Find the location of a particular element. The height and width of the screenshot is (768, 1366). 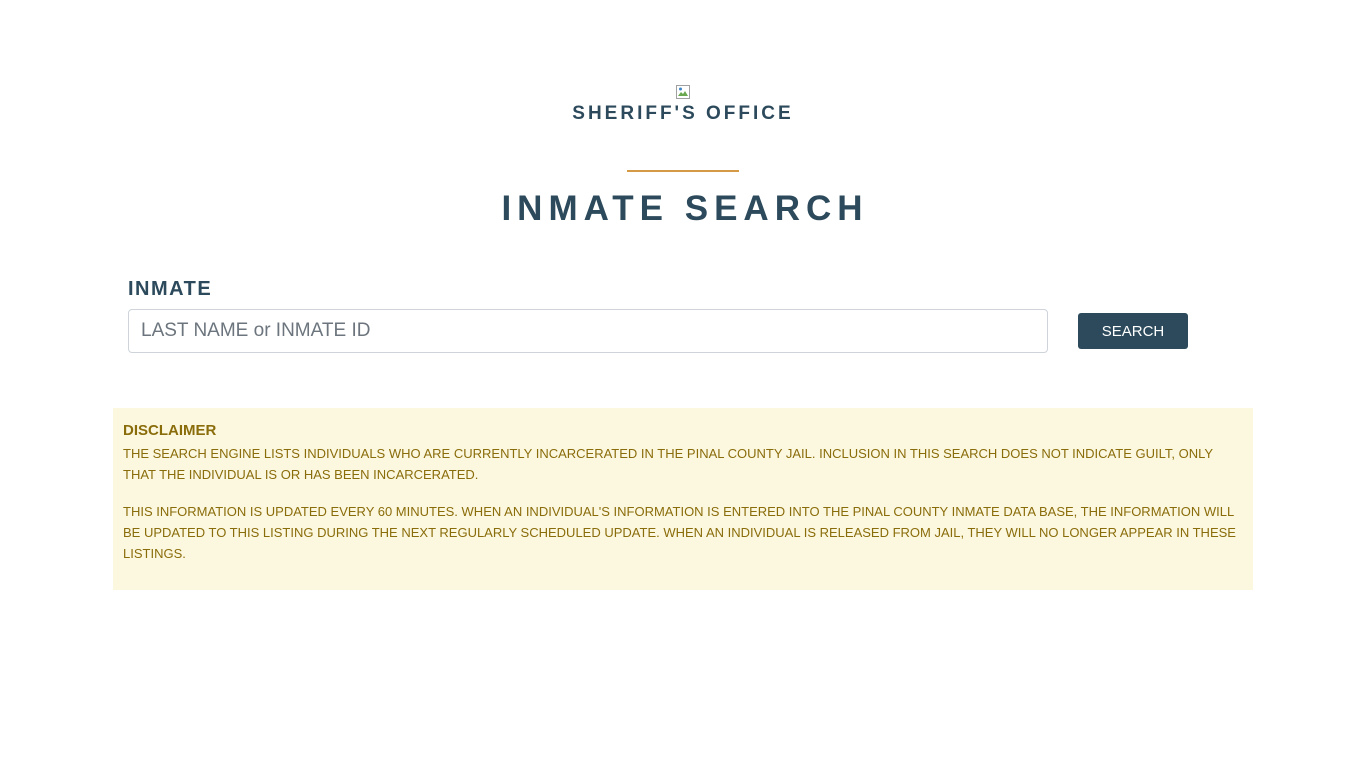

inmate-field-label: INMATE is located at coordinates (170, 289).